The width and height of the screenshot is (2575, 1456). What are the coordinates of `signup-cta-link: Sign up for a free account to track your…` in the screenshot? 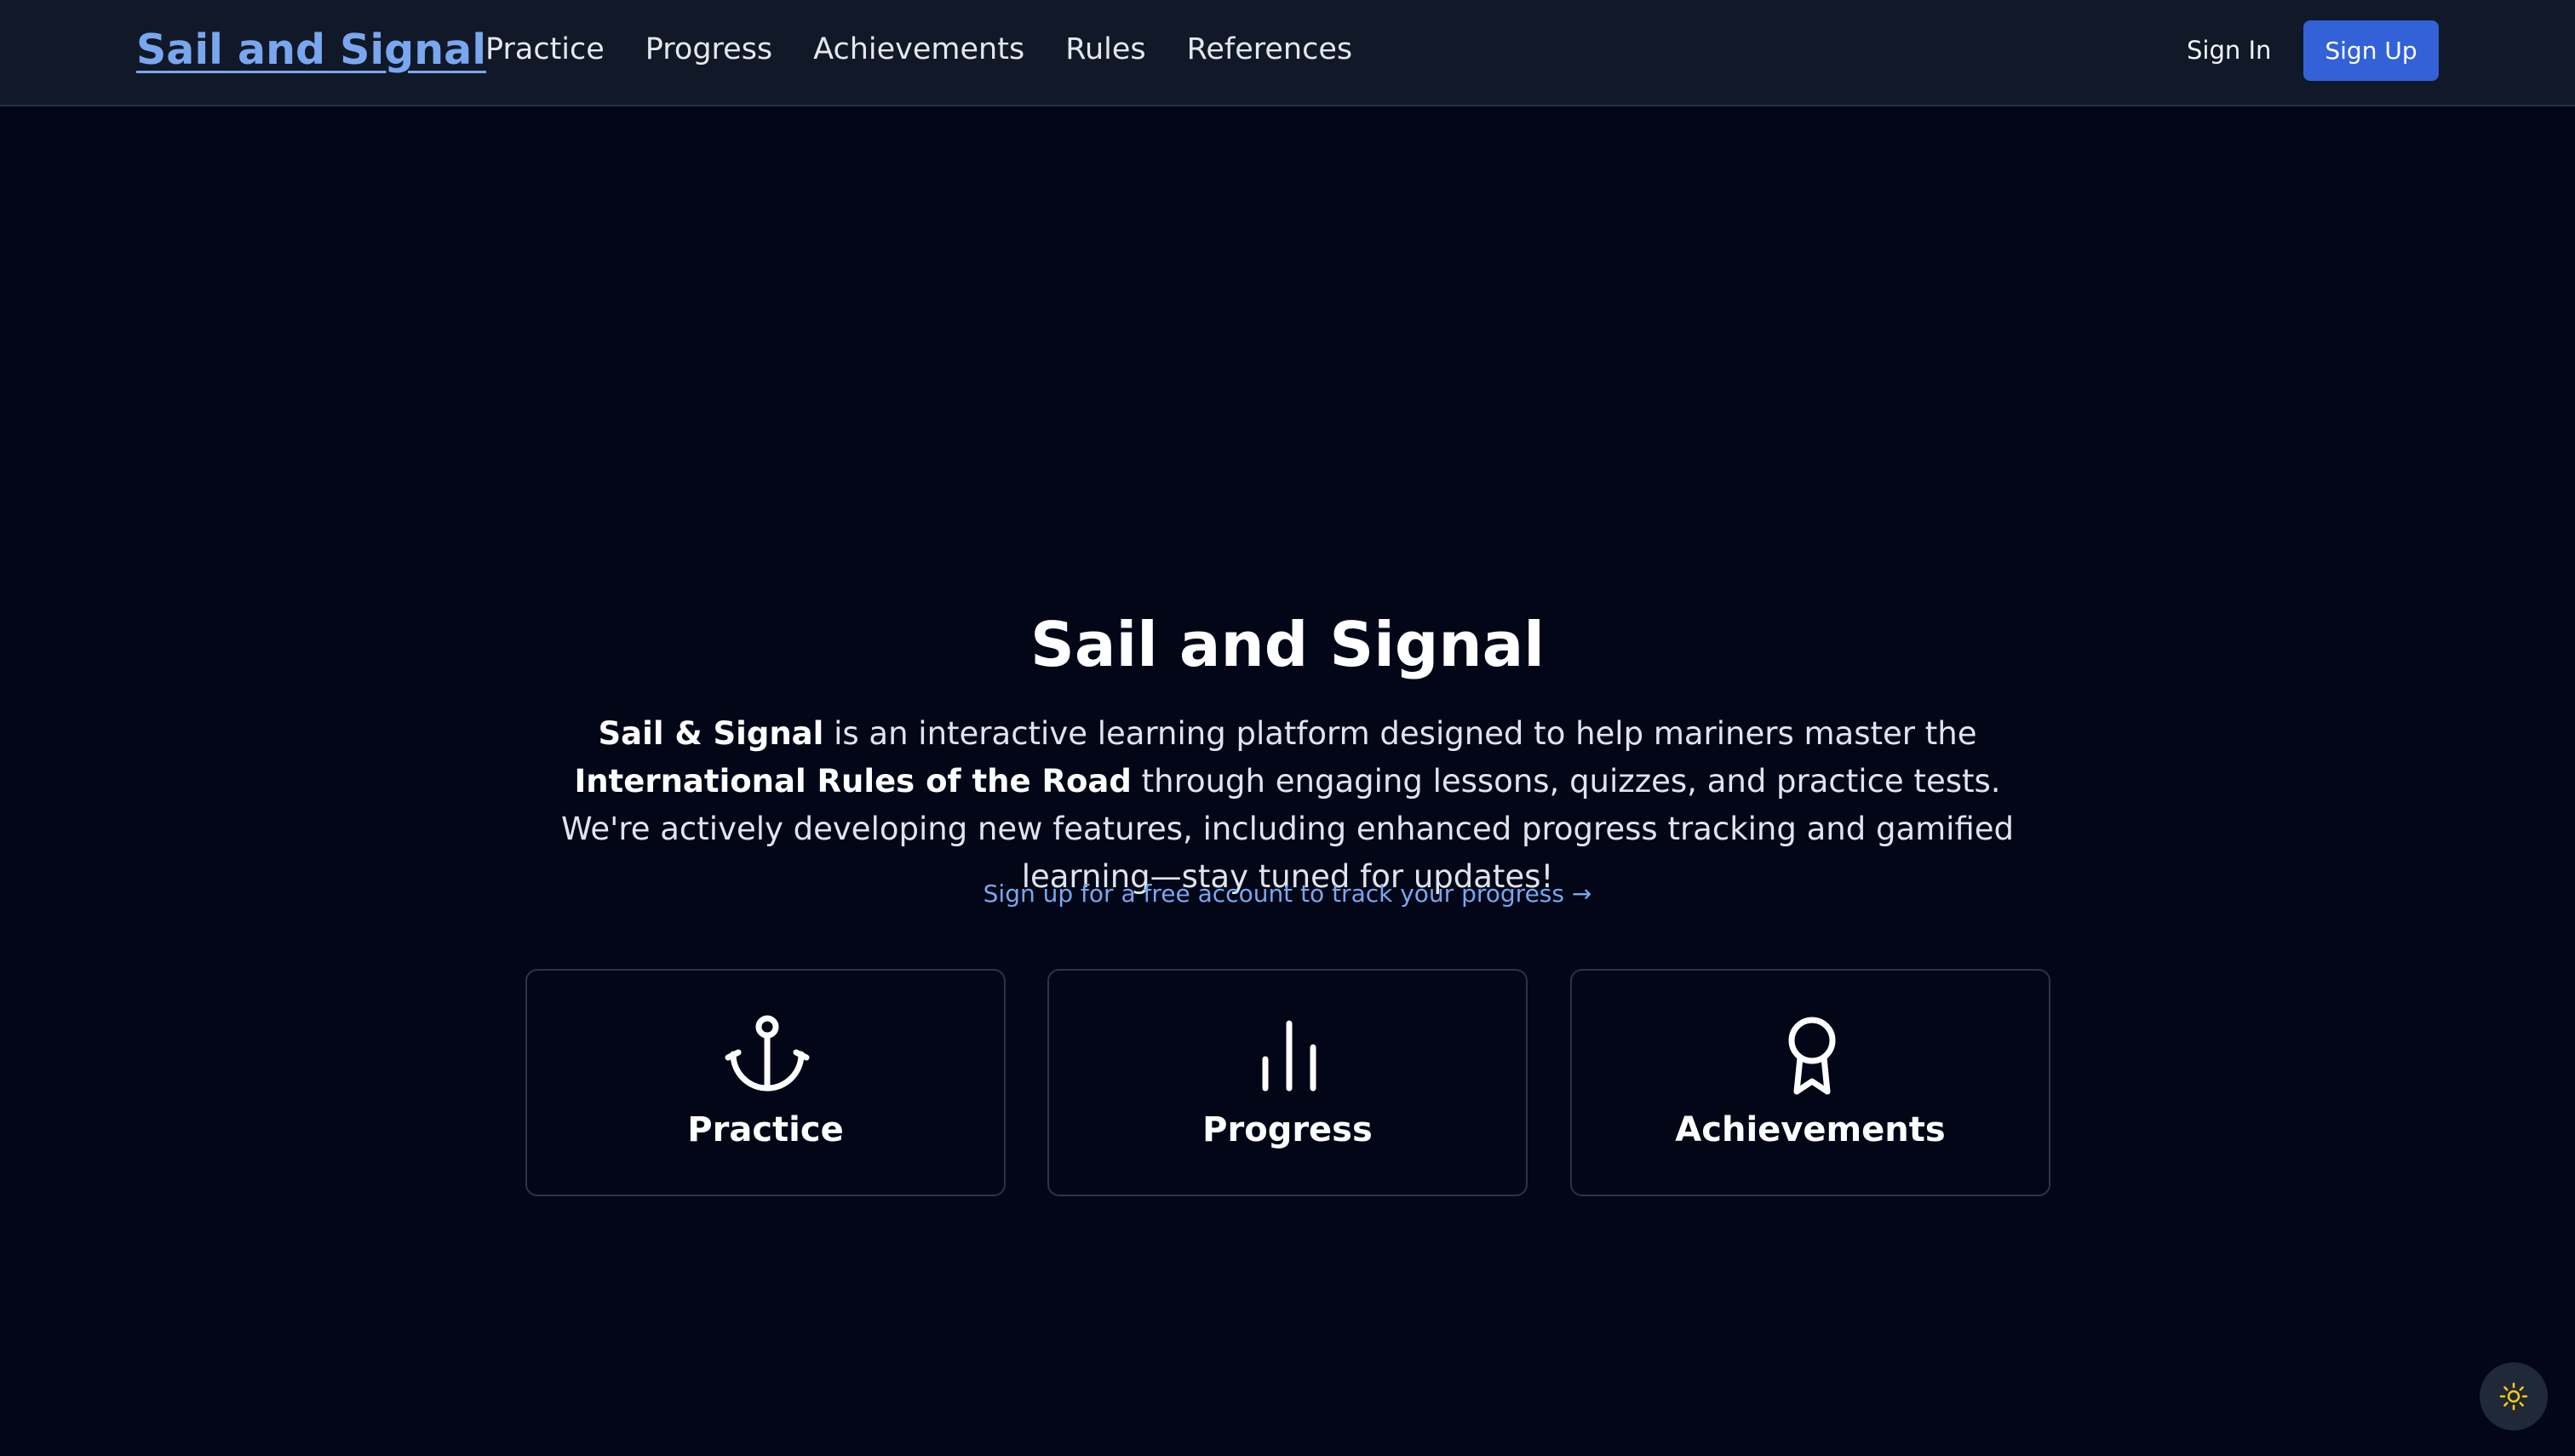 It's located at (1287, 894).